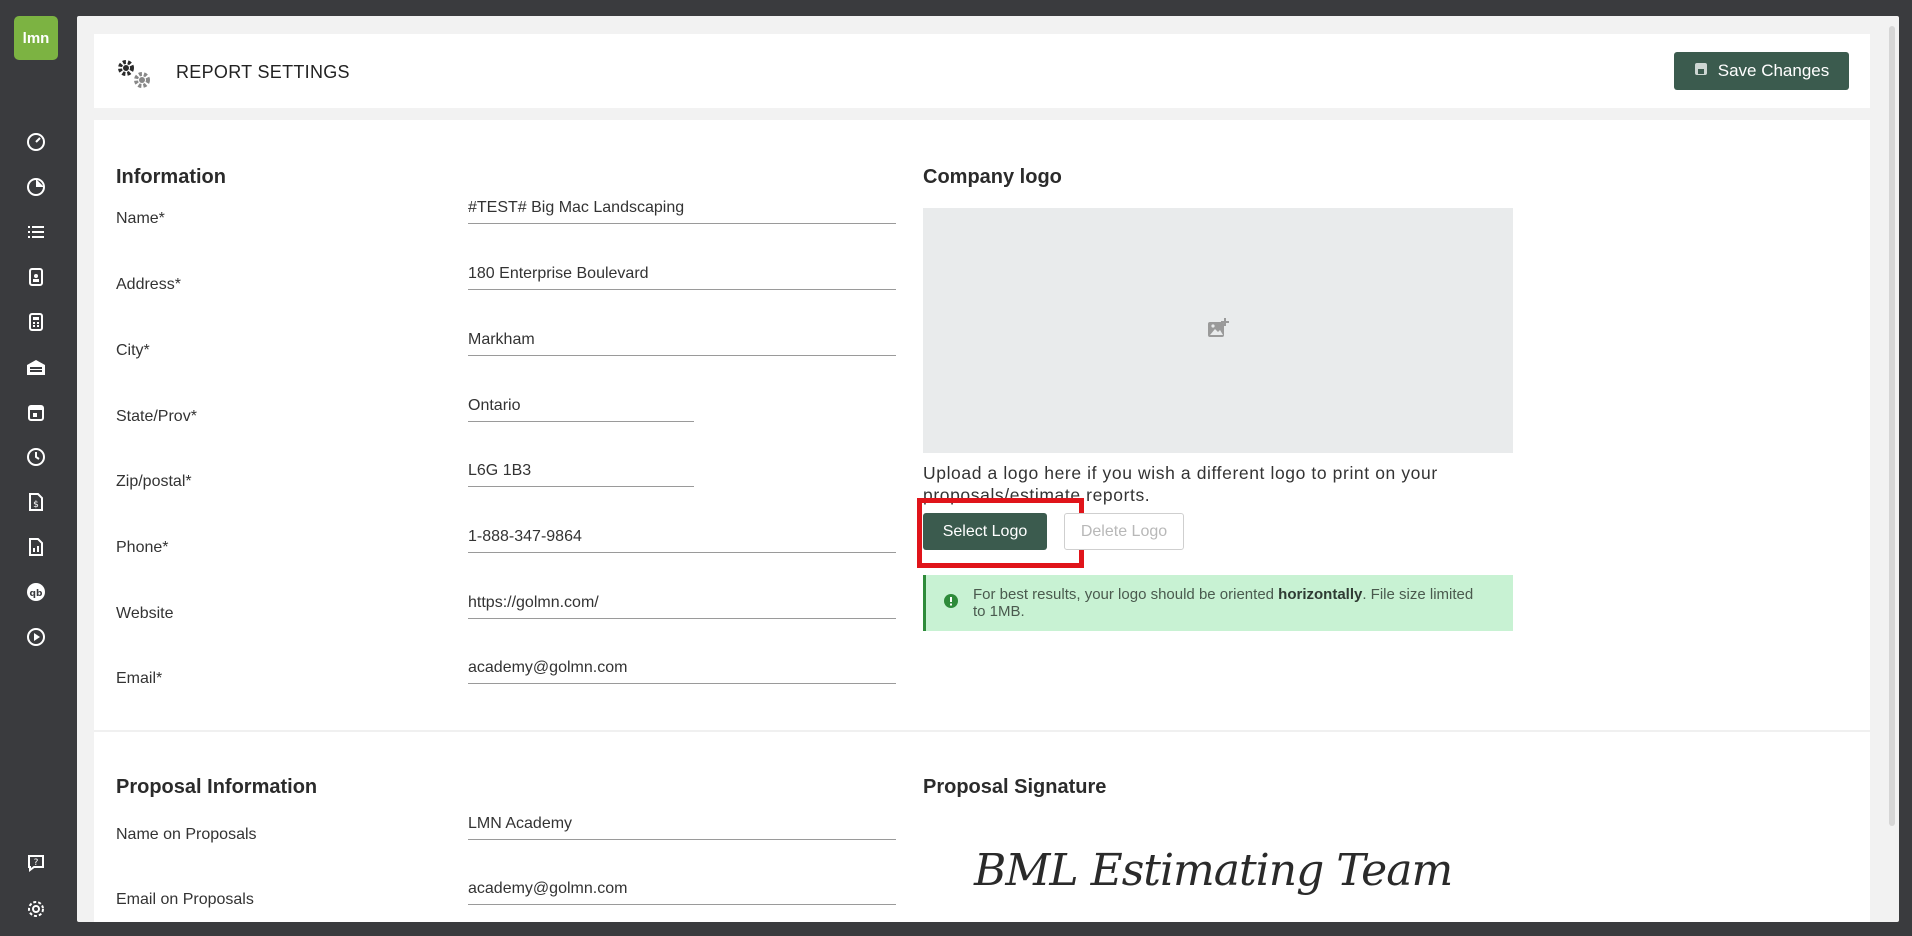 The width and height of the screenshot is (1912, 936). What do you see at coordinates (135, 74) in the screenshot?
I see `gears-icon` at bounding box center [135, 74].